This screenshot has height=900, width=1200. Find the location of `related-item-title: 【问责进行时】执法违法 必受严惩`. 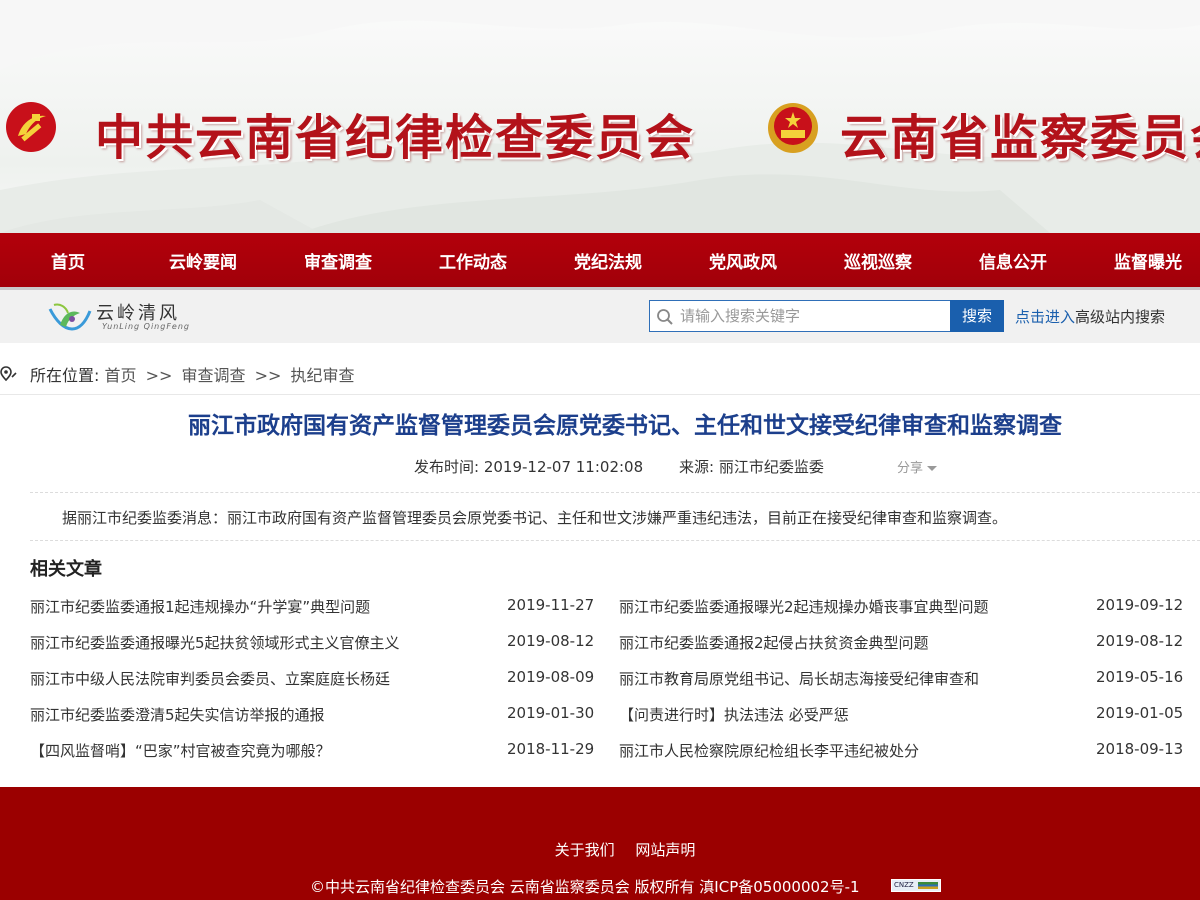

related-item-title: 【问责进行时】执法违法 必受严惩 is located at coordinates (734, 714).